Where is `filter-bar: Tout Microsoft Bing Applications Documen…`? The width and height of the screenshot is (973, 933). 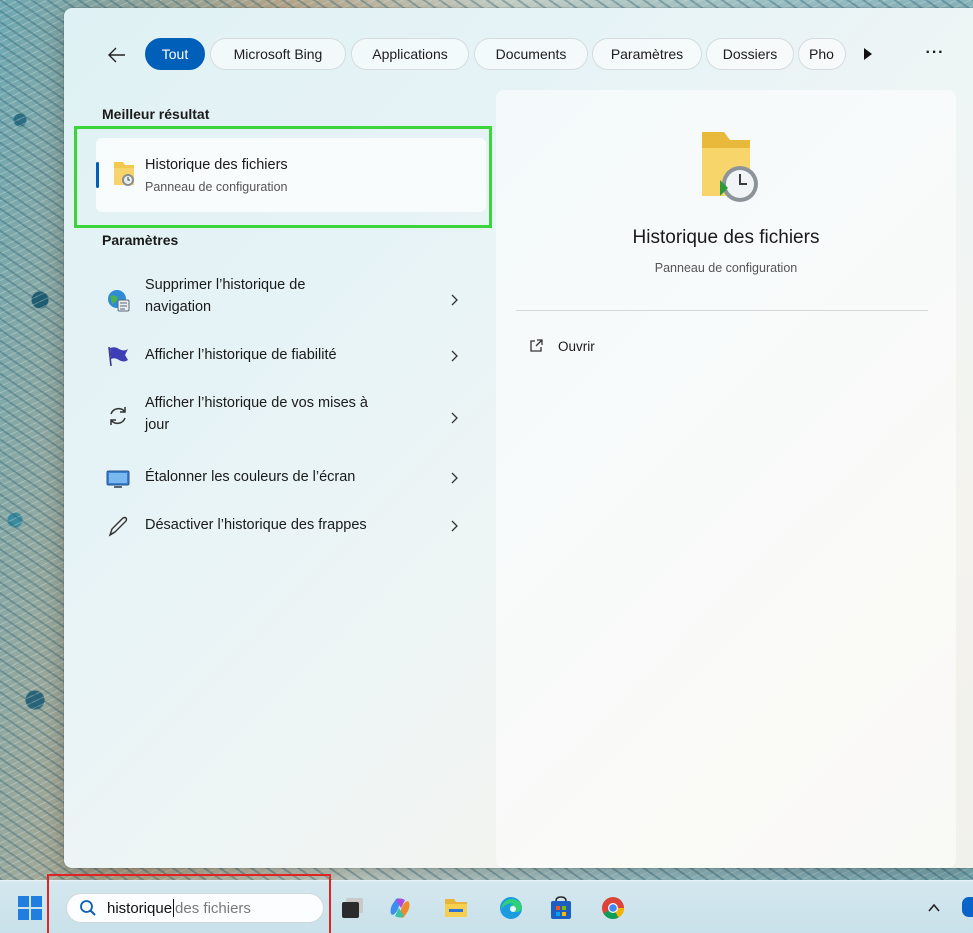 filter-bar: Tout Microsoft Bing Applications Documen… is located at coordinates (518, 55).